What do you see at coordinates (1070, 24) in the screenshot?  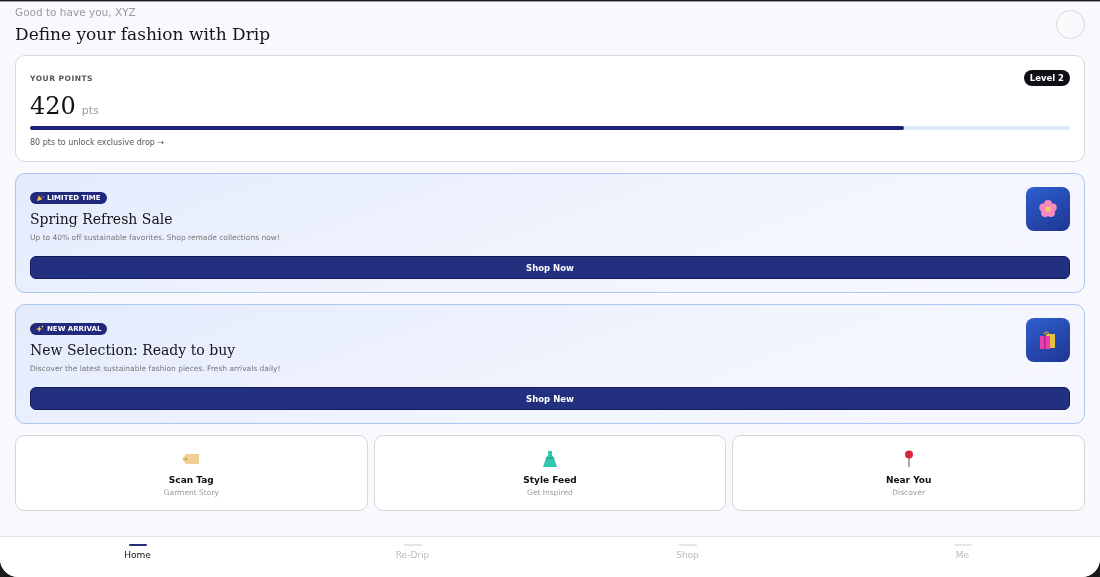 I see `avatar` at bounding box center [1070, 24].